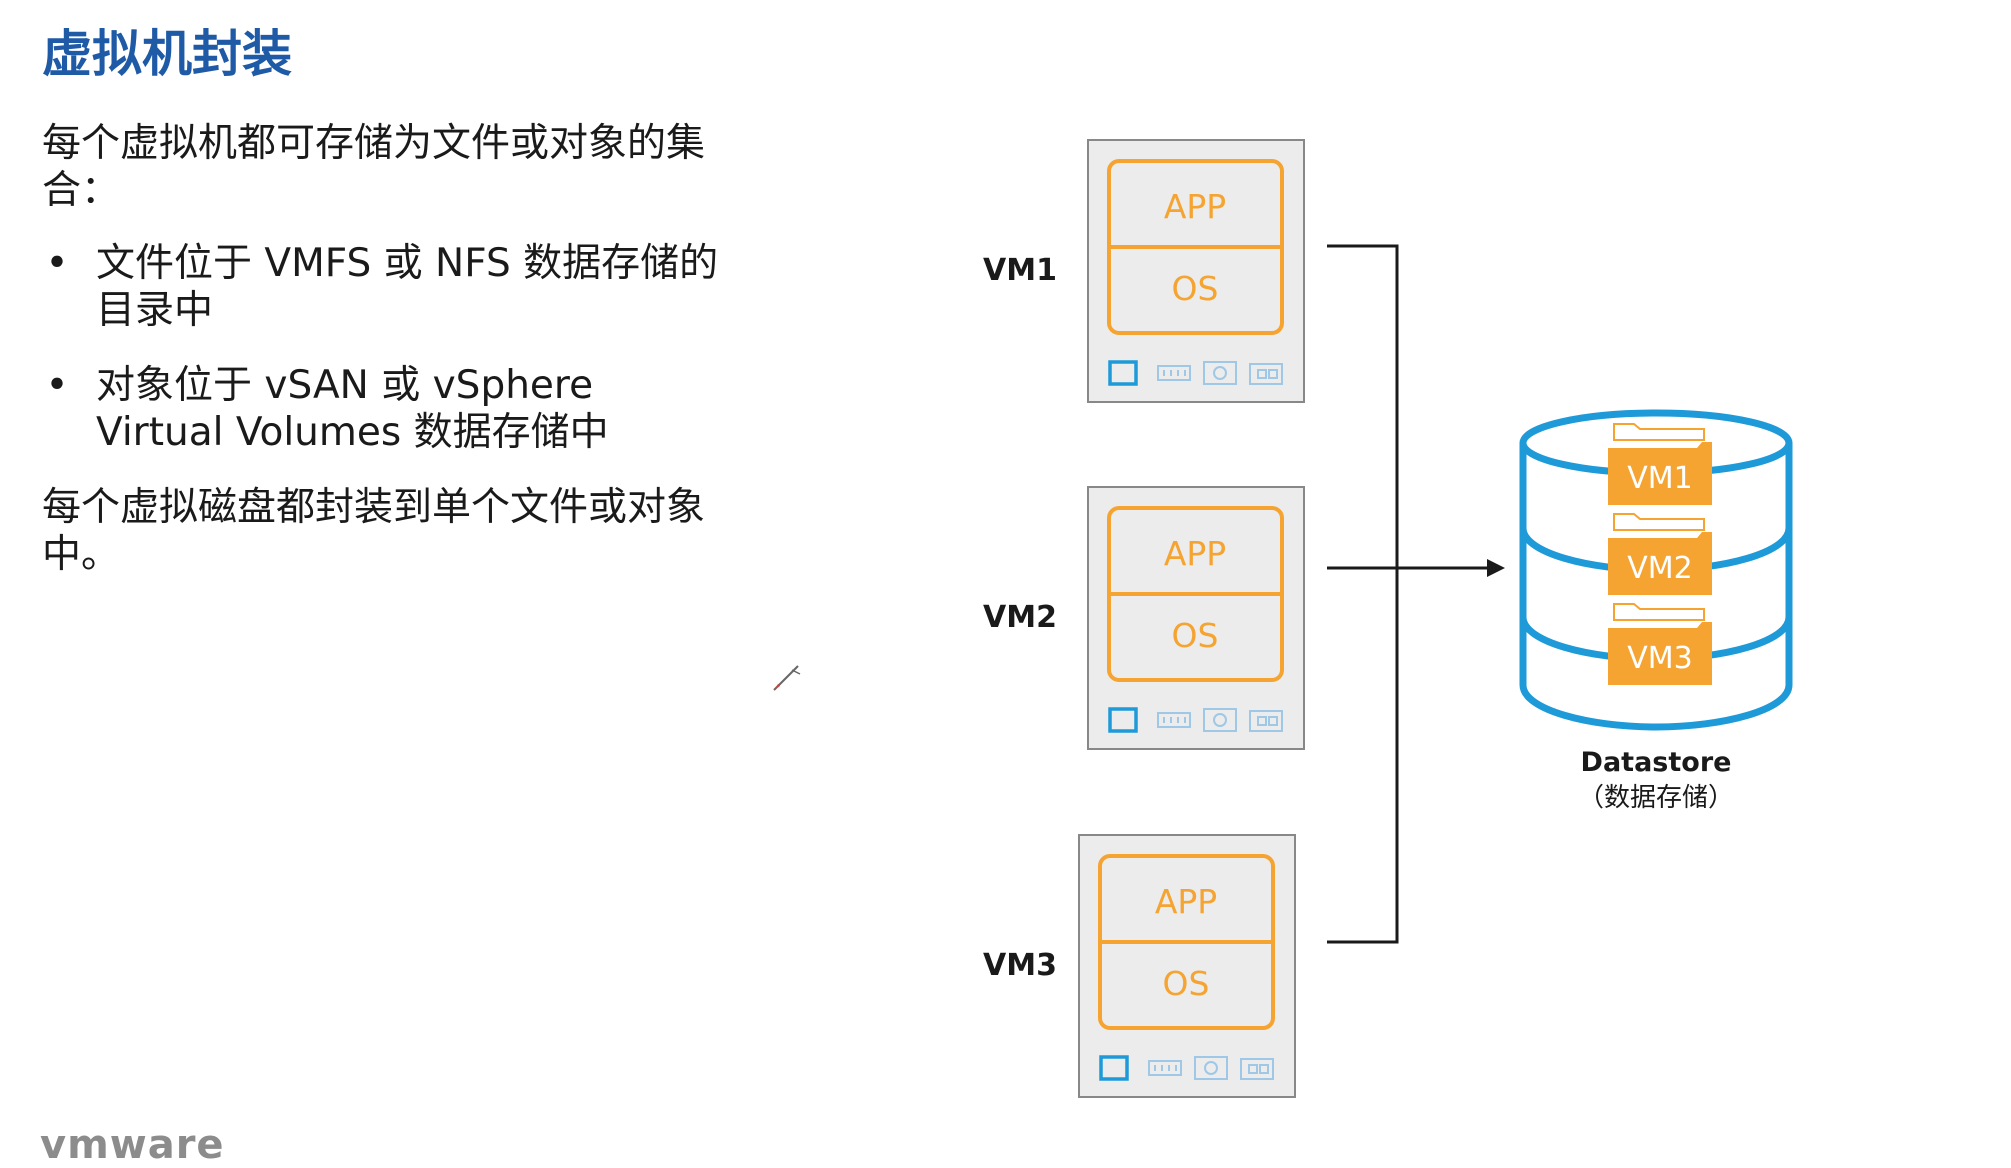 The width and height of the screenshot is (2011, 1168). Describe the element at coordinates (1139, 966) in the screenshot. I see `vm-group: VM3 APP OS` at that location.